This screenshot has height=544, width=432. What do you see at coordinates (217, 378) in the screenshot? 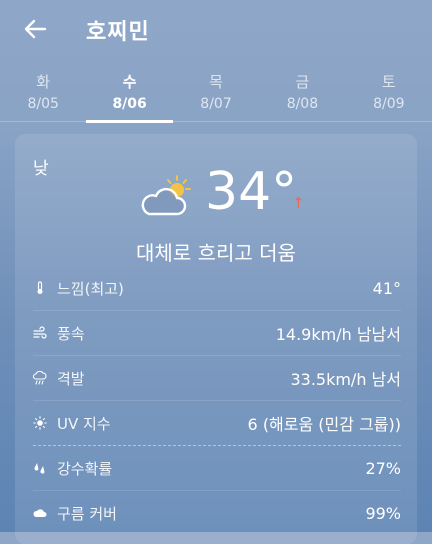
I see `detail-row-gust: 격발 33.5km/h 남서` at bounding box center [217, 378].